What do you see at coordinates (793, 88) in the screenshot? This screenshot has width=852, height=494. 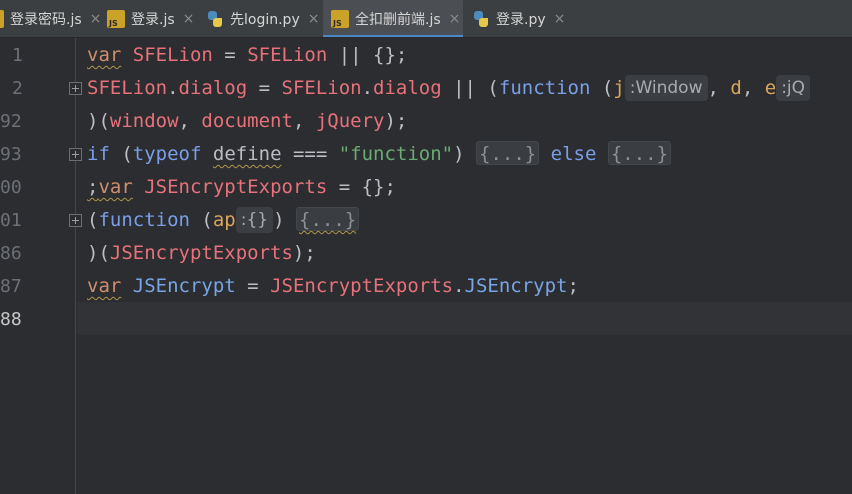 I see `type-hint: :jQ` at bounding box center [793, 88].